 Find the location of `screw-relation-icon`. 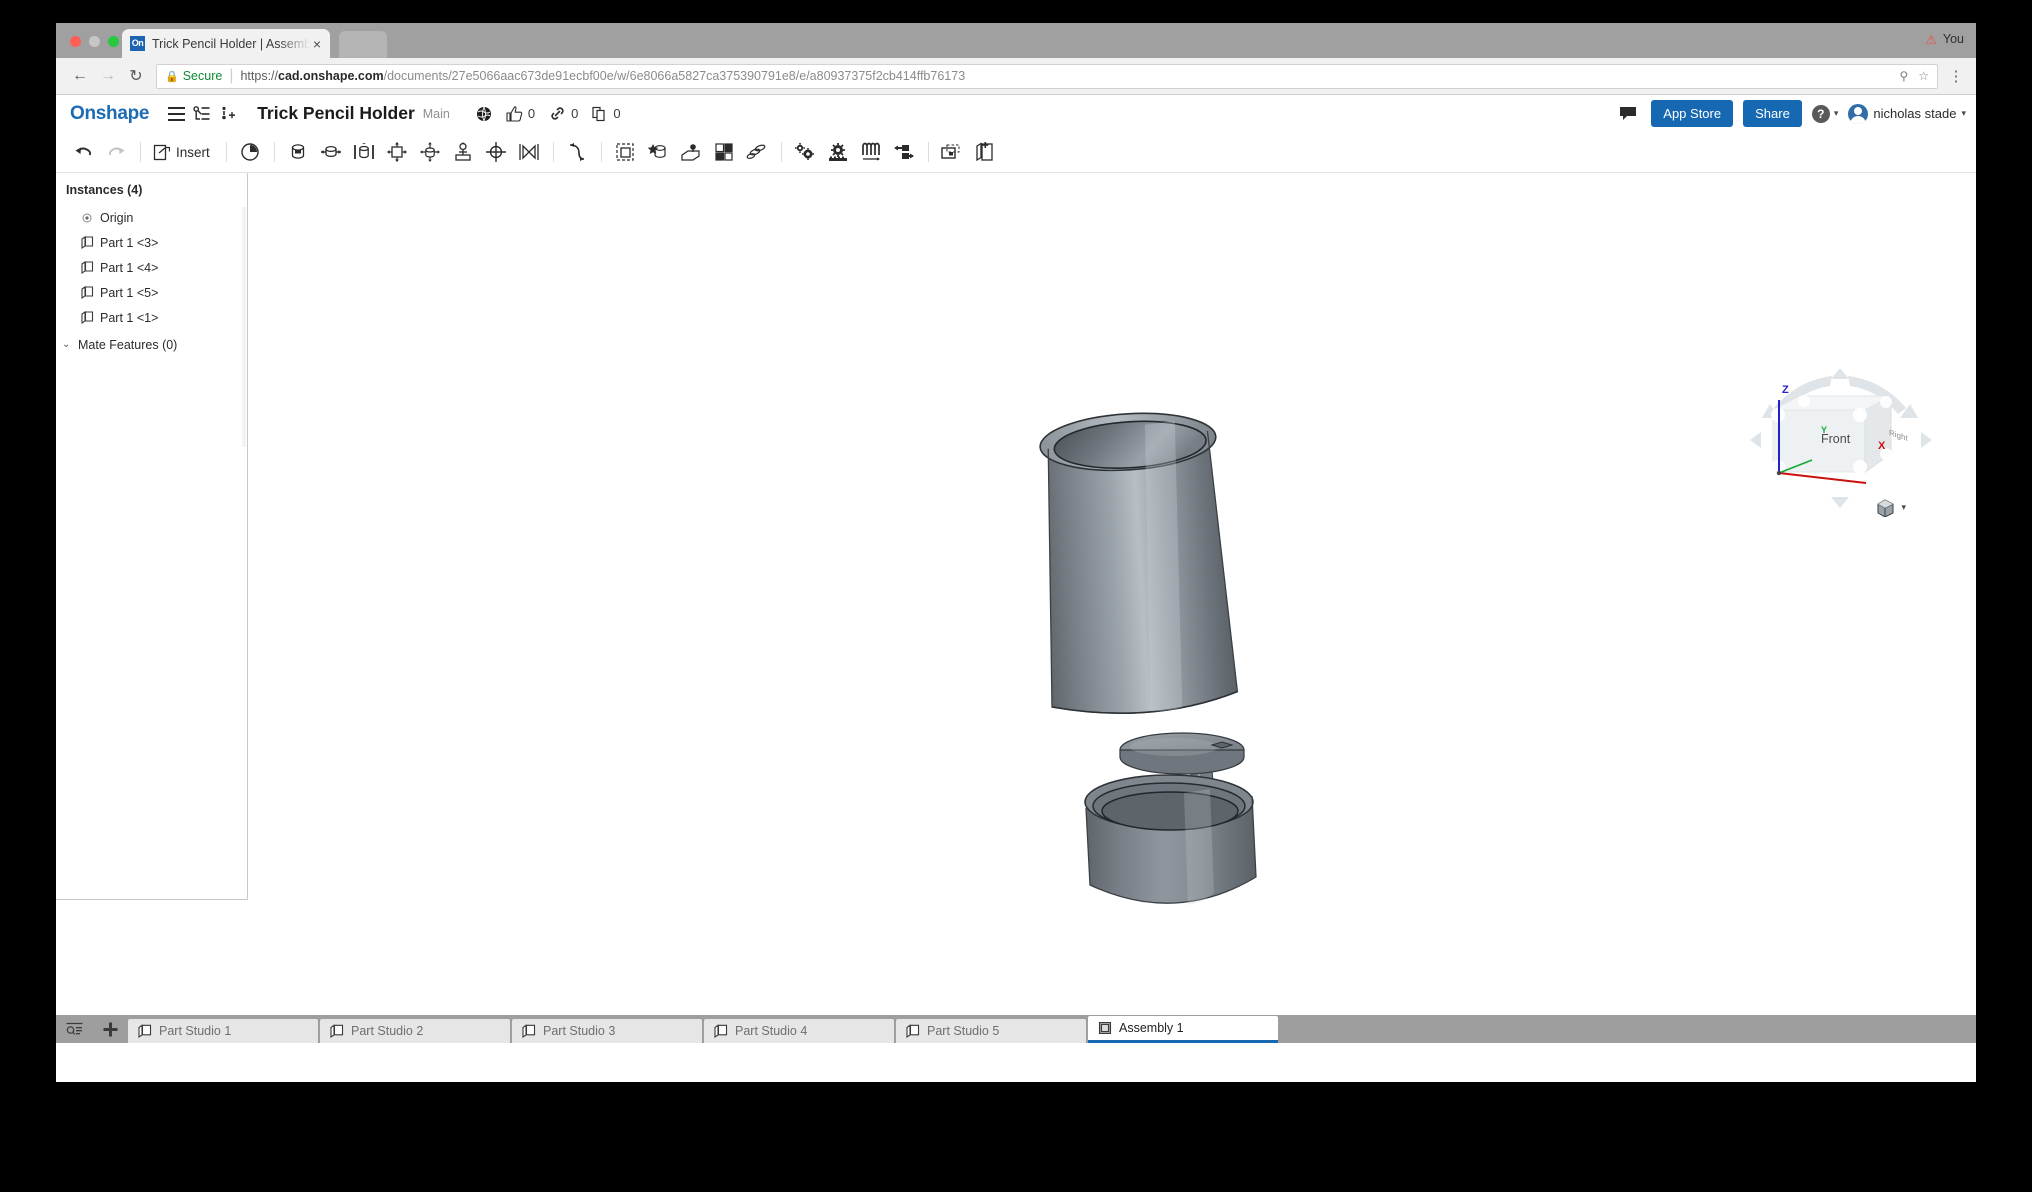

screw-relation-icon is located at coordinates (871, 152).